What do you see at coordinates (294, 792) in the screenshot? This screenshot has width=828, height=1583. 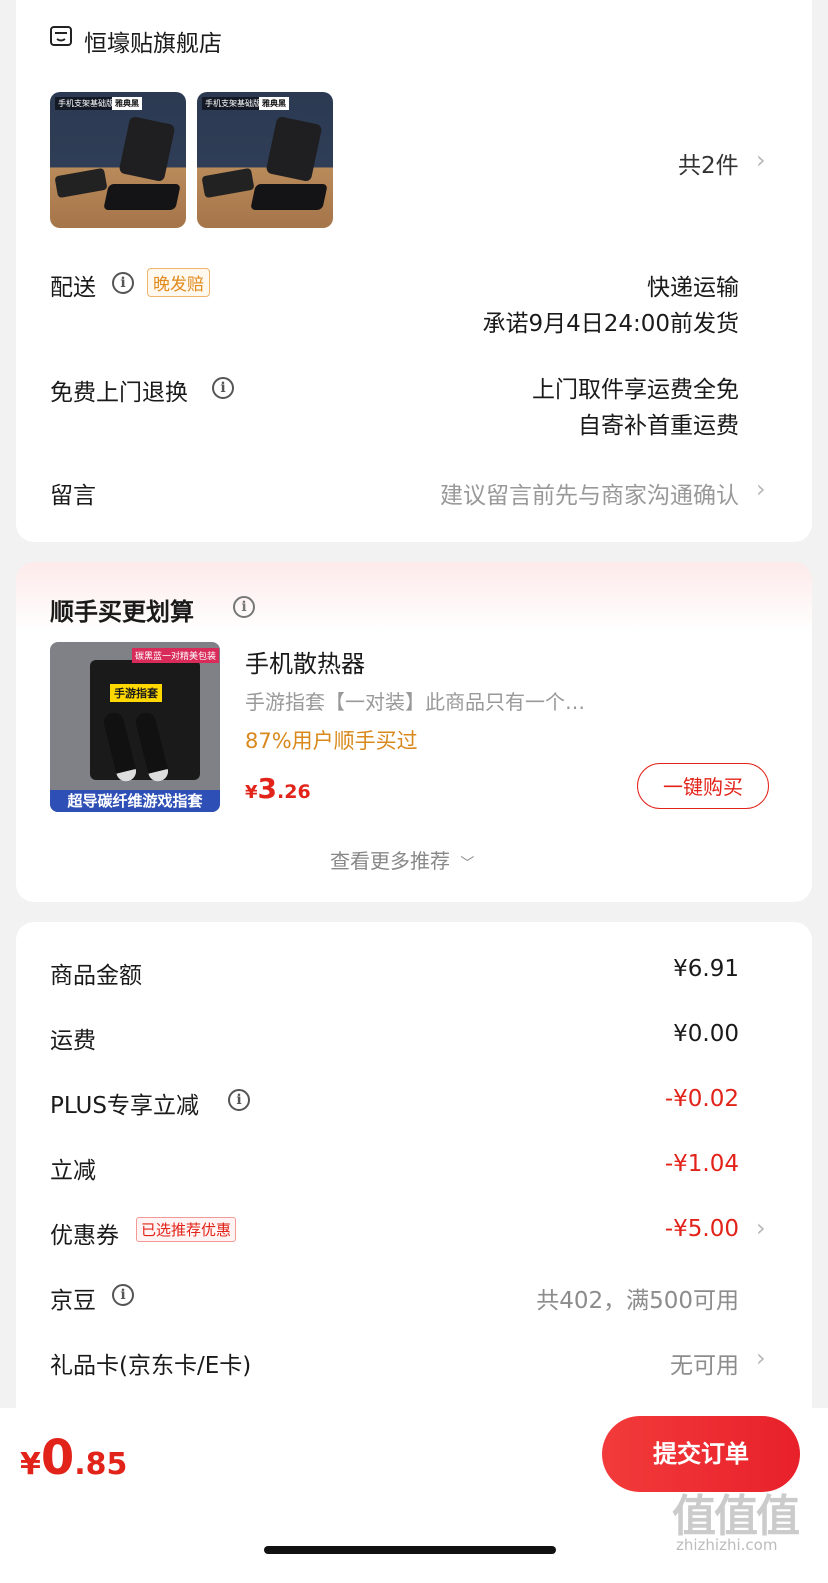 I see `price-decimal: .26` at bounding box center [294, 792].